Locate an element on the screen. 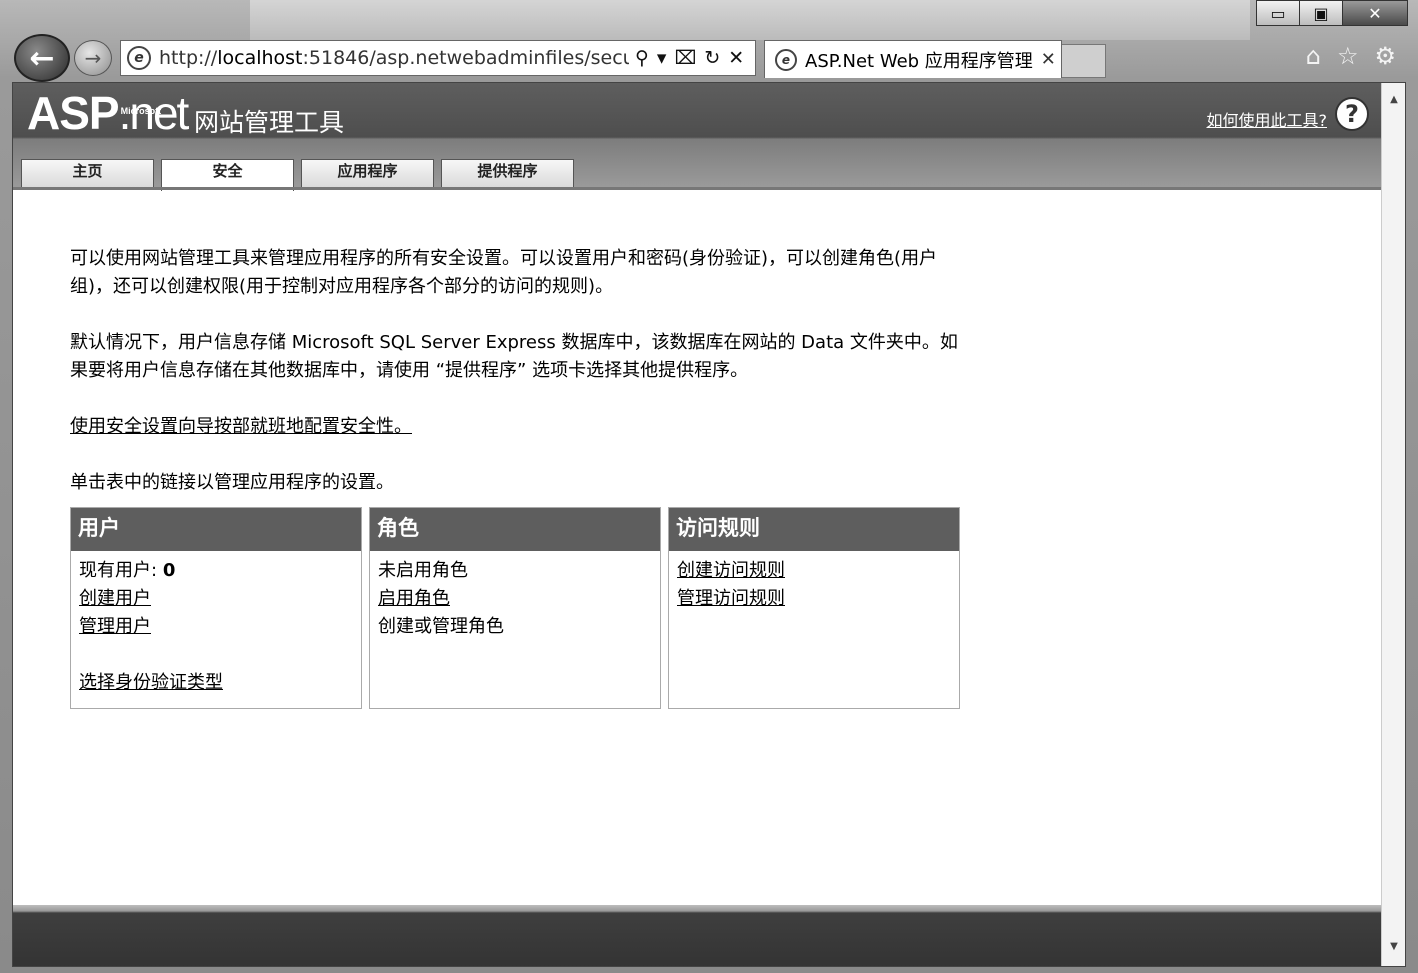 This screenshot has width=1418, height=973. tab-title: ASP.Net Web 应用程序管理 is located at coordinates (919, 61).